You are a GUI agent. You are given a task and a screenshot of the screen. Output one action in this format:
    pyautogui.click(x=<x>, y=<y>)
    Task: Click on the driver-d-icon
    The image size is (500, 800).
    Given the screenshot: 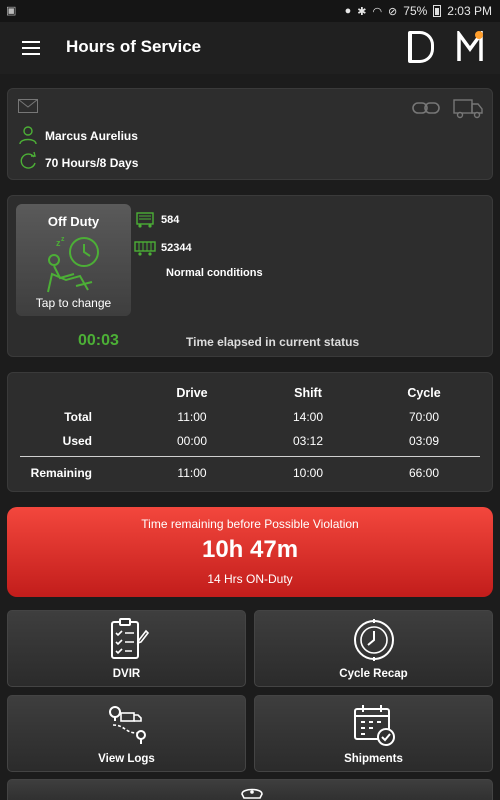 What is the action you would take?
    pyautogui.click(x=421, y=47)
    